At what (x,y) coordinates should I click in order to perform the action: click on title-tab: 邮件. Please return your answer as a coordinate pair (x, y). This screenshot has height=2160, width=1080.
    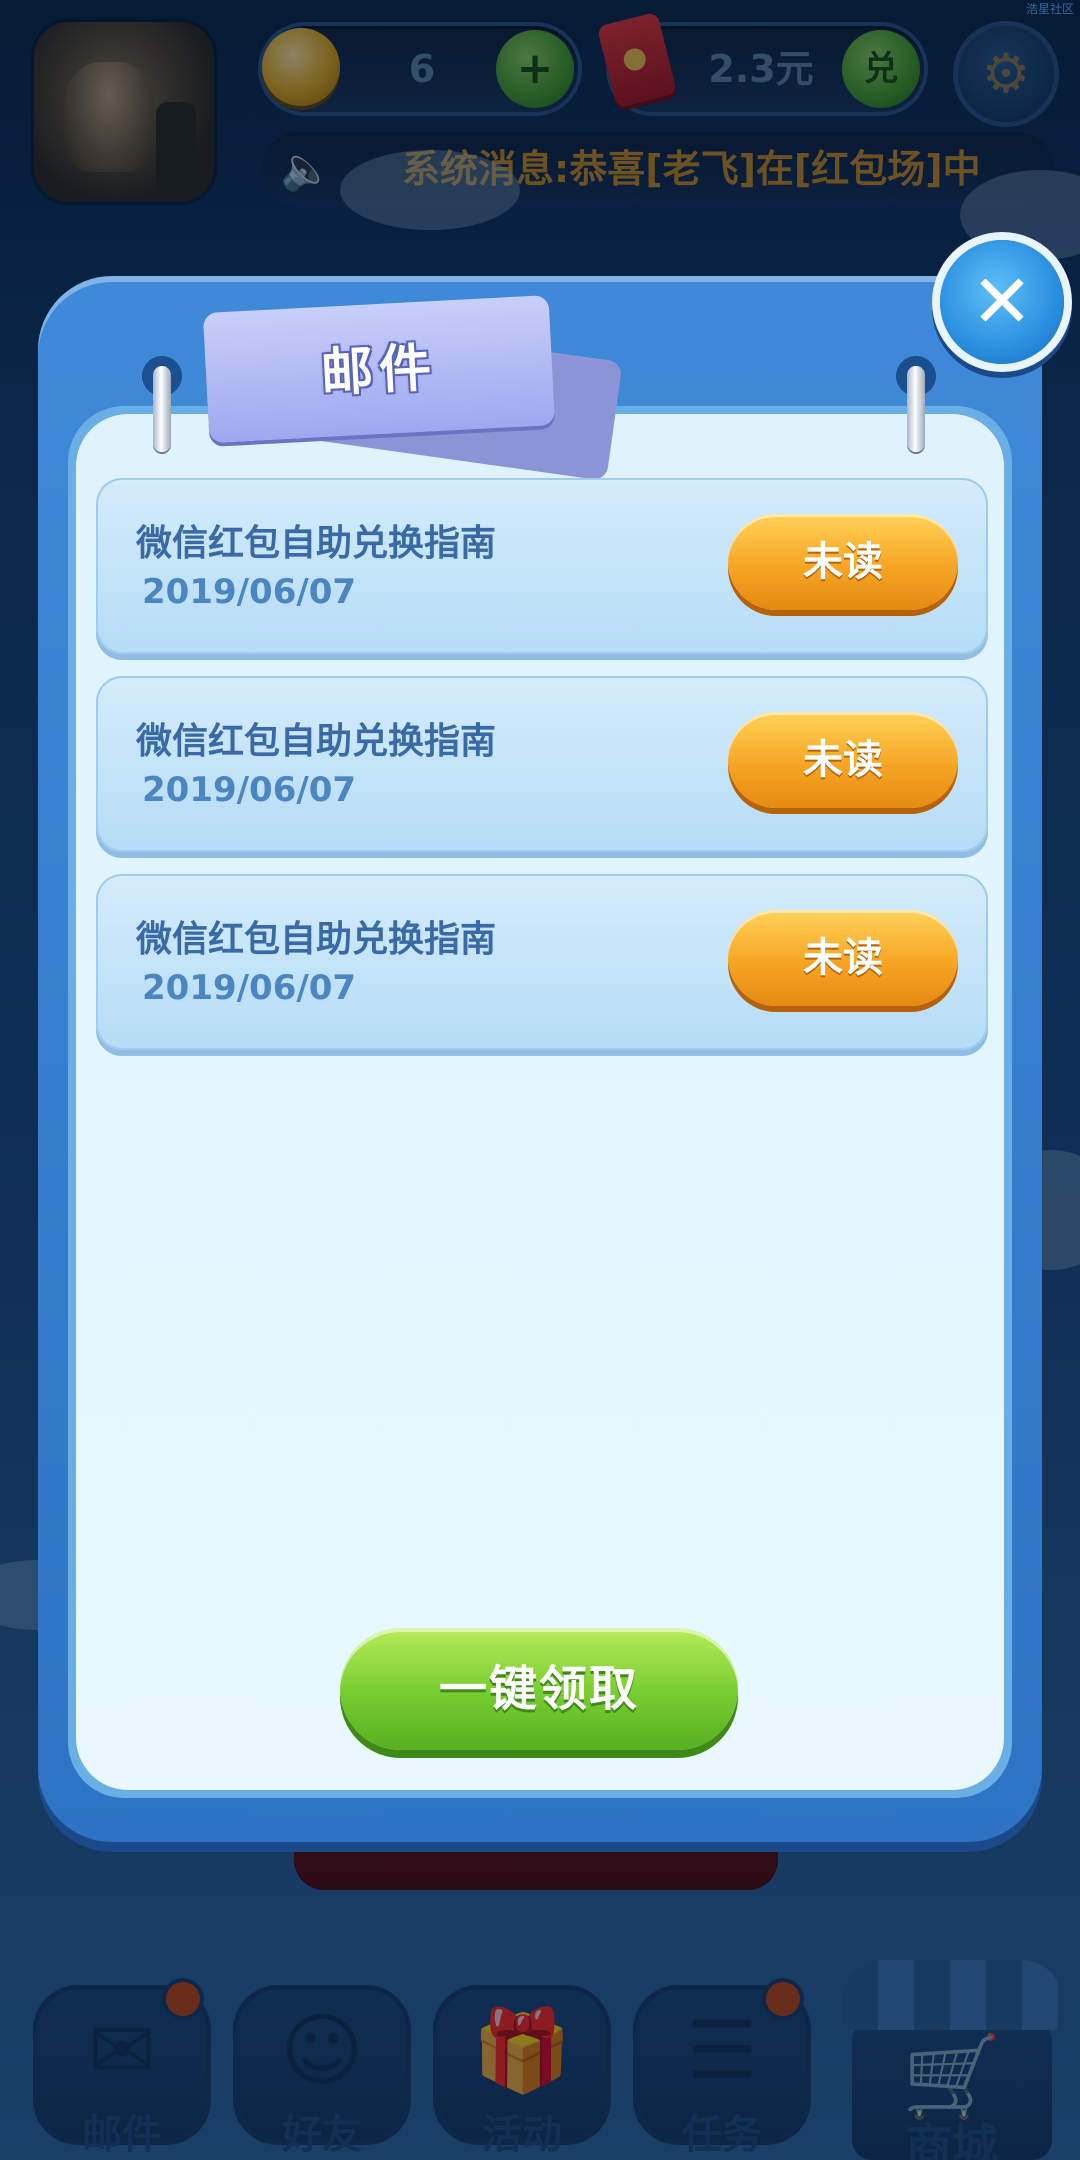
    Looking at the image, I should click on (379, 369).